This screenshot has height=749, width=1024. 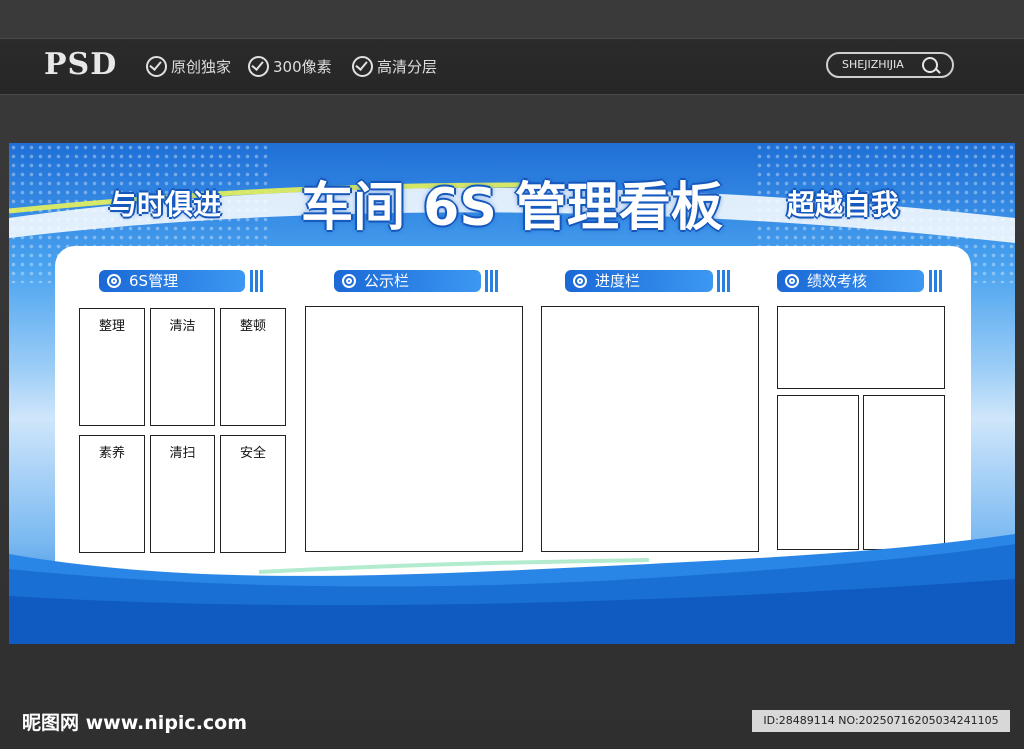 What do you see at coordinates (843, 204) in the screenshot?
I see `slogan-right: 超越自我` at bounding box center [843, 204].